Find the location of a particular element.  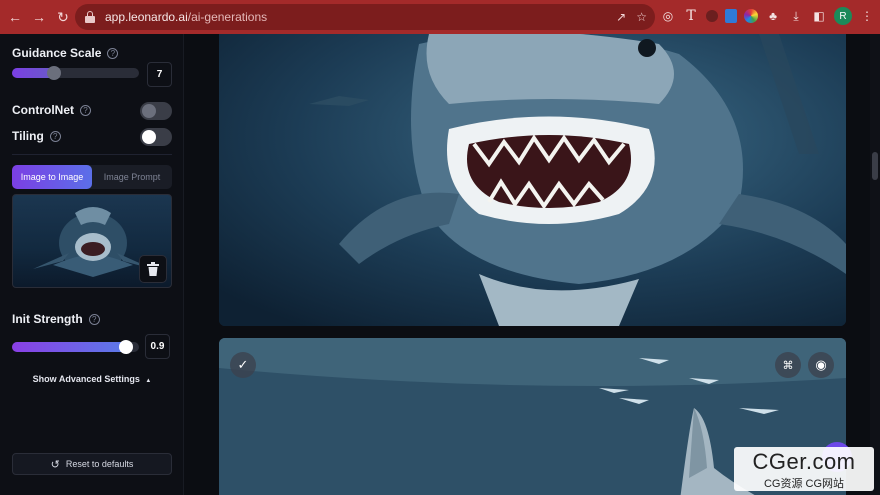

url-text: app.leonardo.ai/ai-generations is located at coordinates (186, 17).